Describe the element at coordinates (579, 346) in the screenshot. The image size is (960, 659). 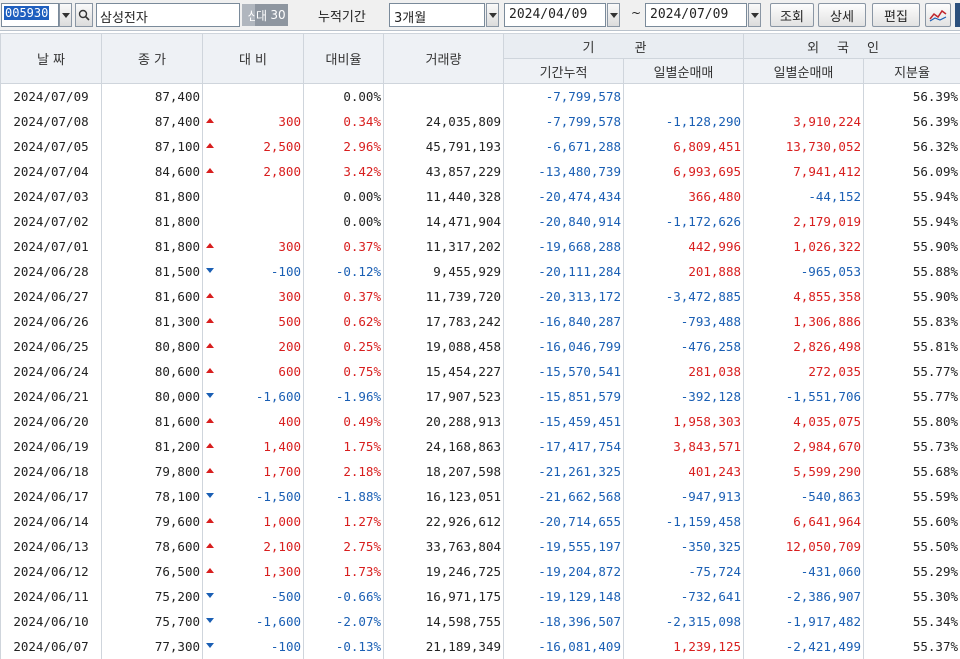
I see `cell-inst-cum-value: -16,046,799` at that location.